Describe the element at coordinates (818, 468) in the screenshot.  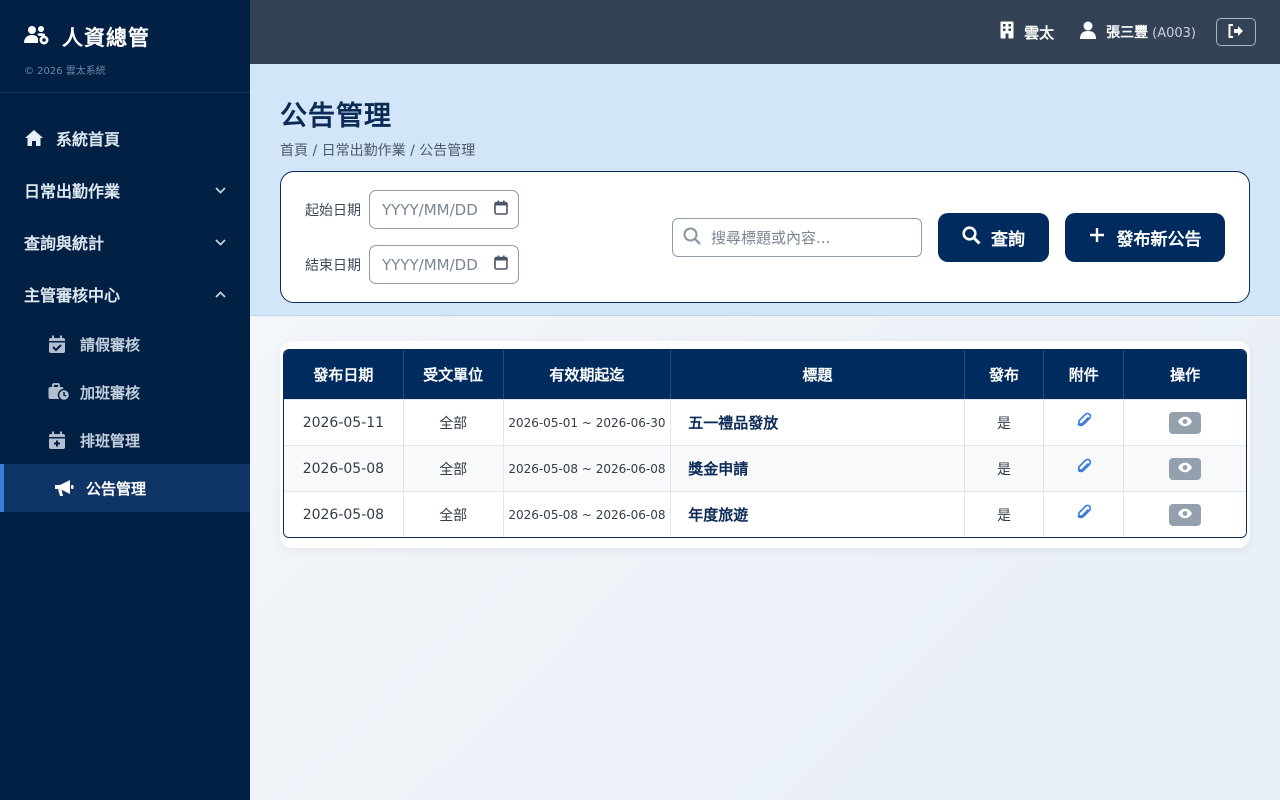
I see `cell-title: 獎金申請` at that location.